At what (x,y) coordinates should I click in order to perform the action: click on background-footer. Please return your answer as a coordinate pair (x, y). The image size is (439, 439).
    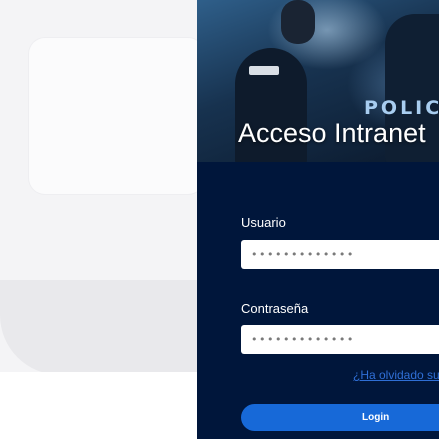
    Looking at the image, I should click on (100, 405).